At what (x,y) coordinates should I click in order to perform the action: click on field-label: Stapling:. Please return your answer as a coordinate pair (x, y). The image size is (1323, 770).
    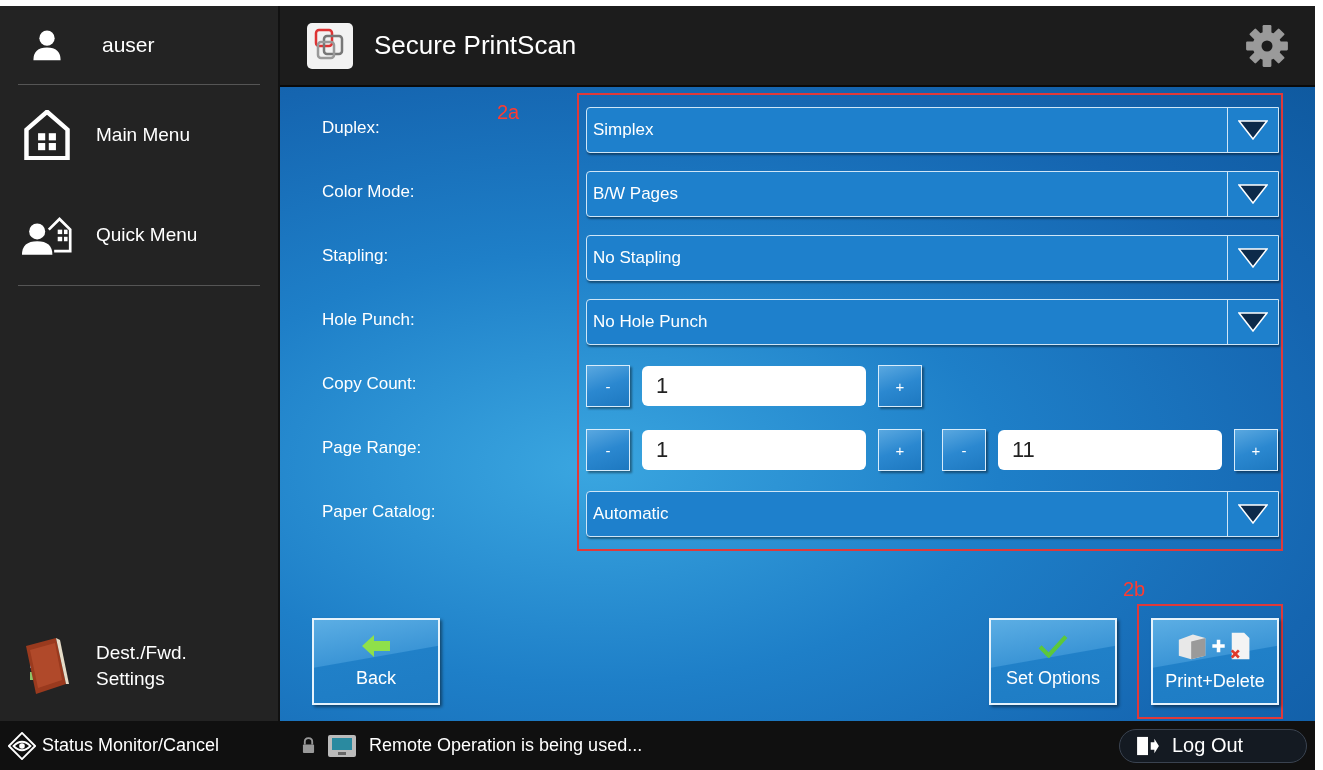
    Looking at the image, I should click on (355, 256).